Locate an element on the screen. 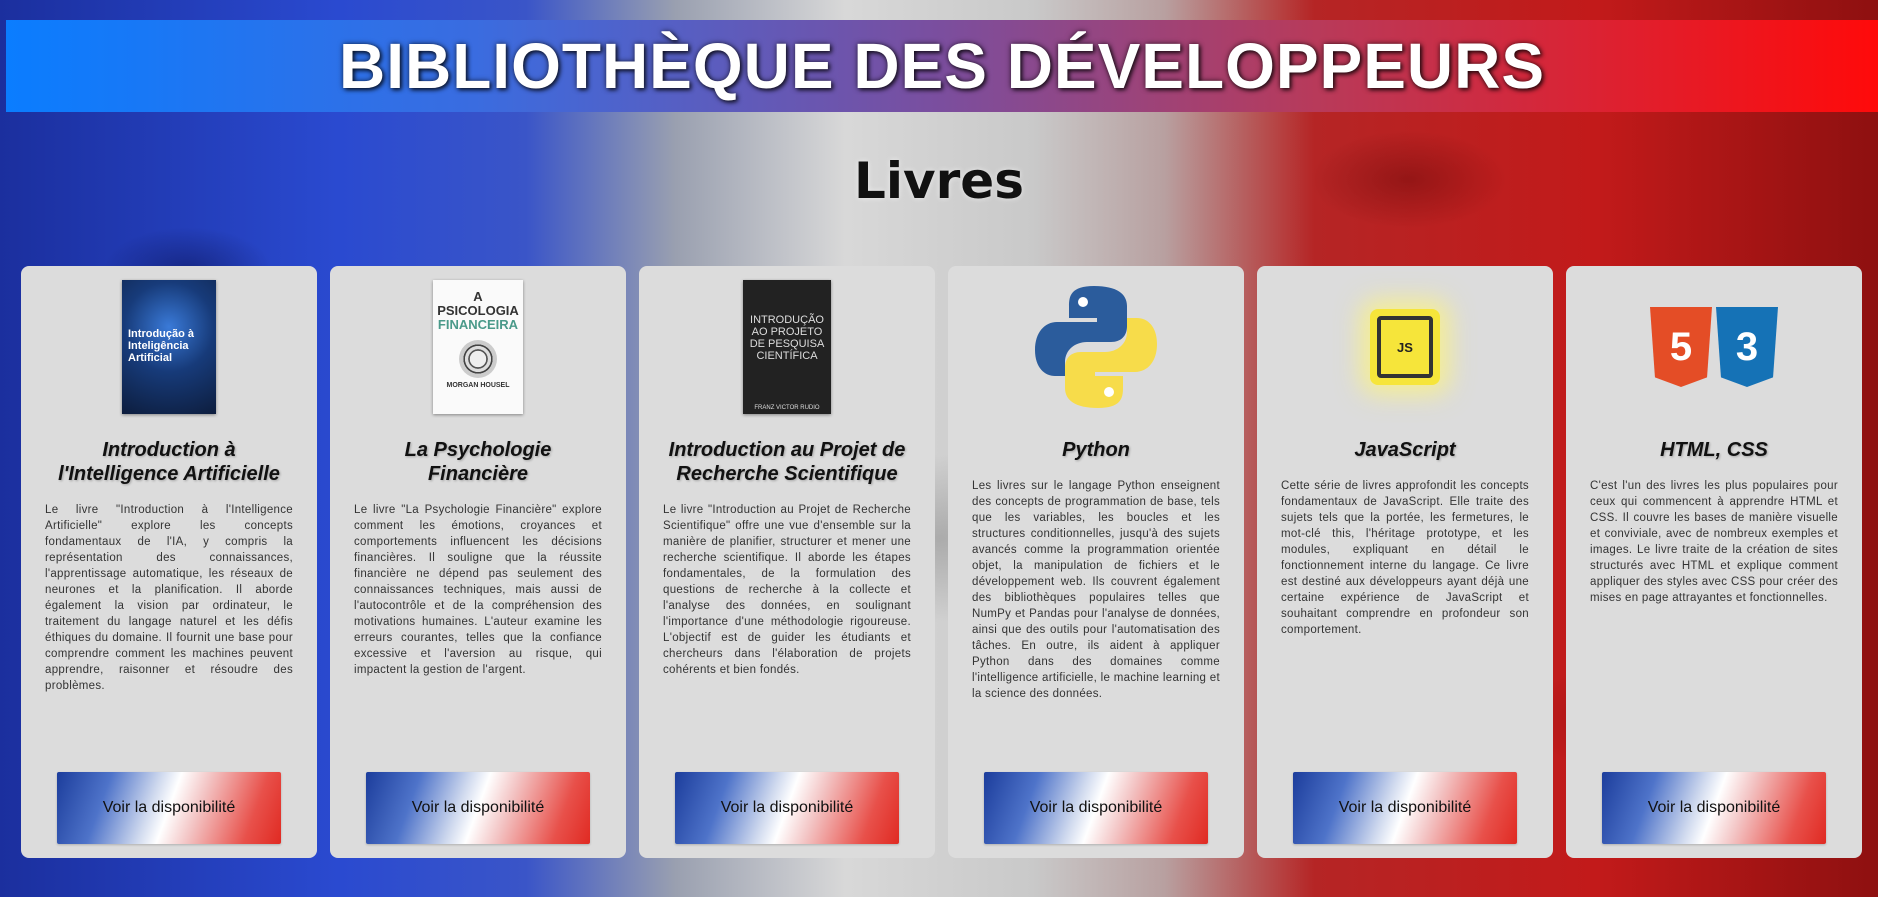 This screenshot has width=1878, height=897. book-cover-author: MORGAN HOUSEL is located at coordinates (478, 385).